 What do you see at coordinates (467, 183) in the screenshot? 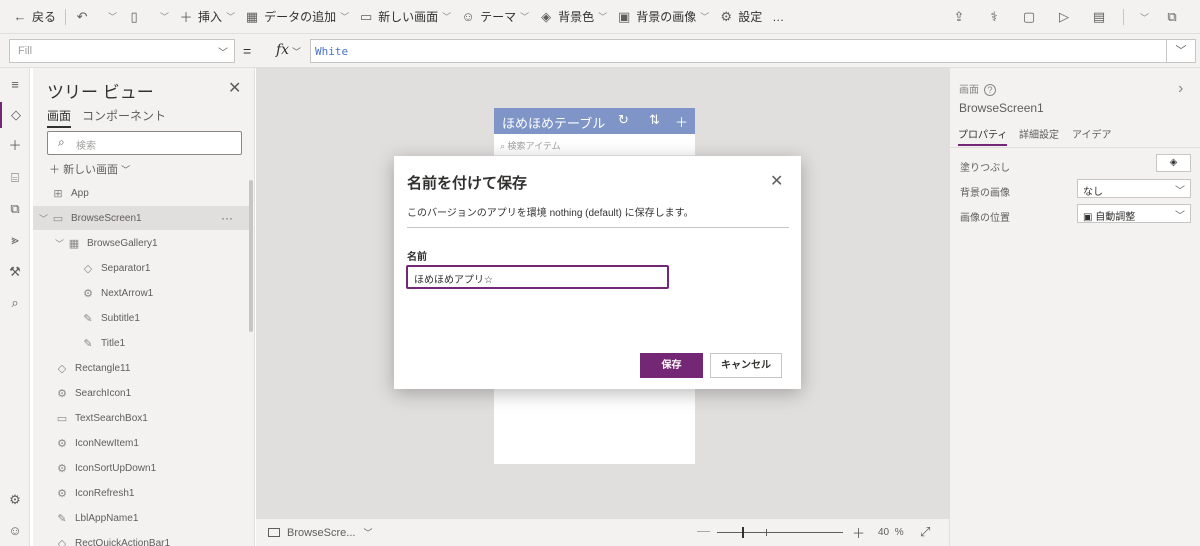
I see `dialog-title: 名前を付けて保存` at bounding box center [467, 183].